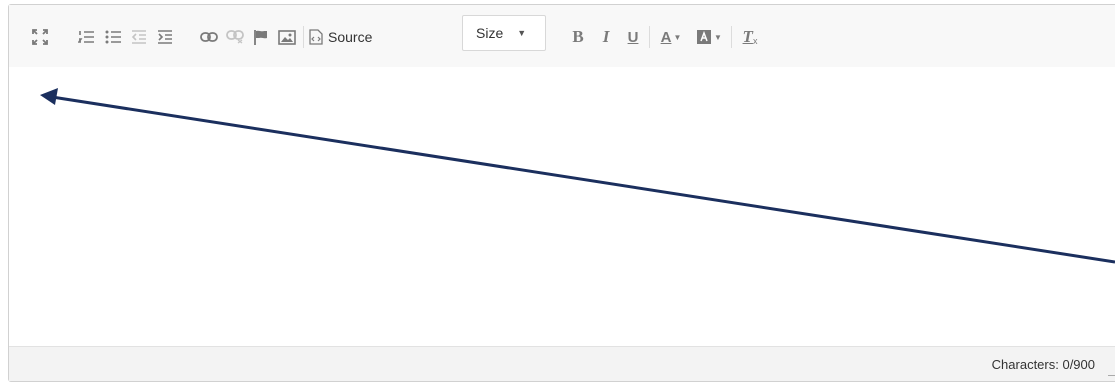  What do you see at coordinates (165, 37) in the screenshot?
I see `indent-icon` at bounding box center [165, 37].